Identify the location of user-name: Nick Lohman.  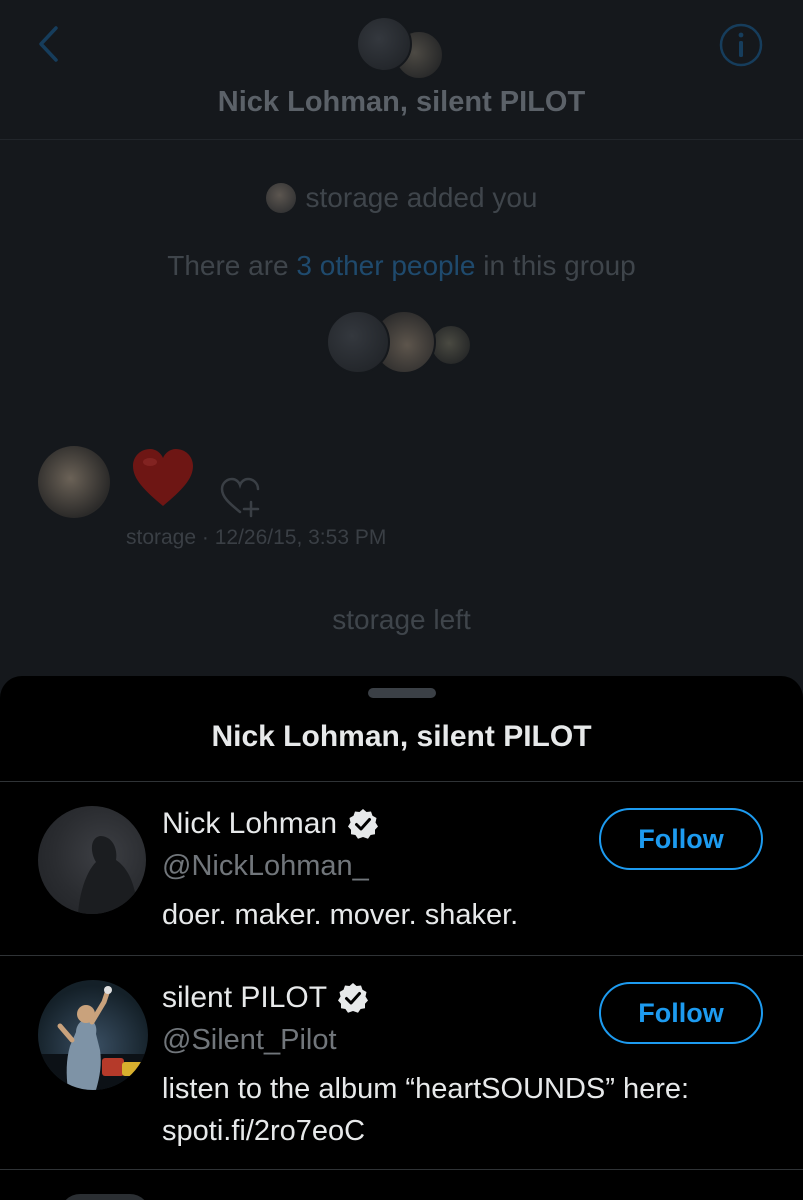
(249, 824).